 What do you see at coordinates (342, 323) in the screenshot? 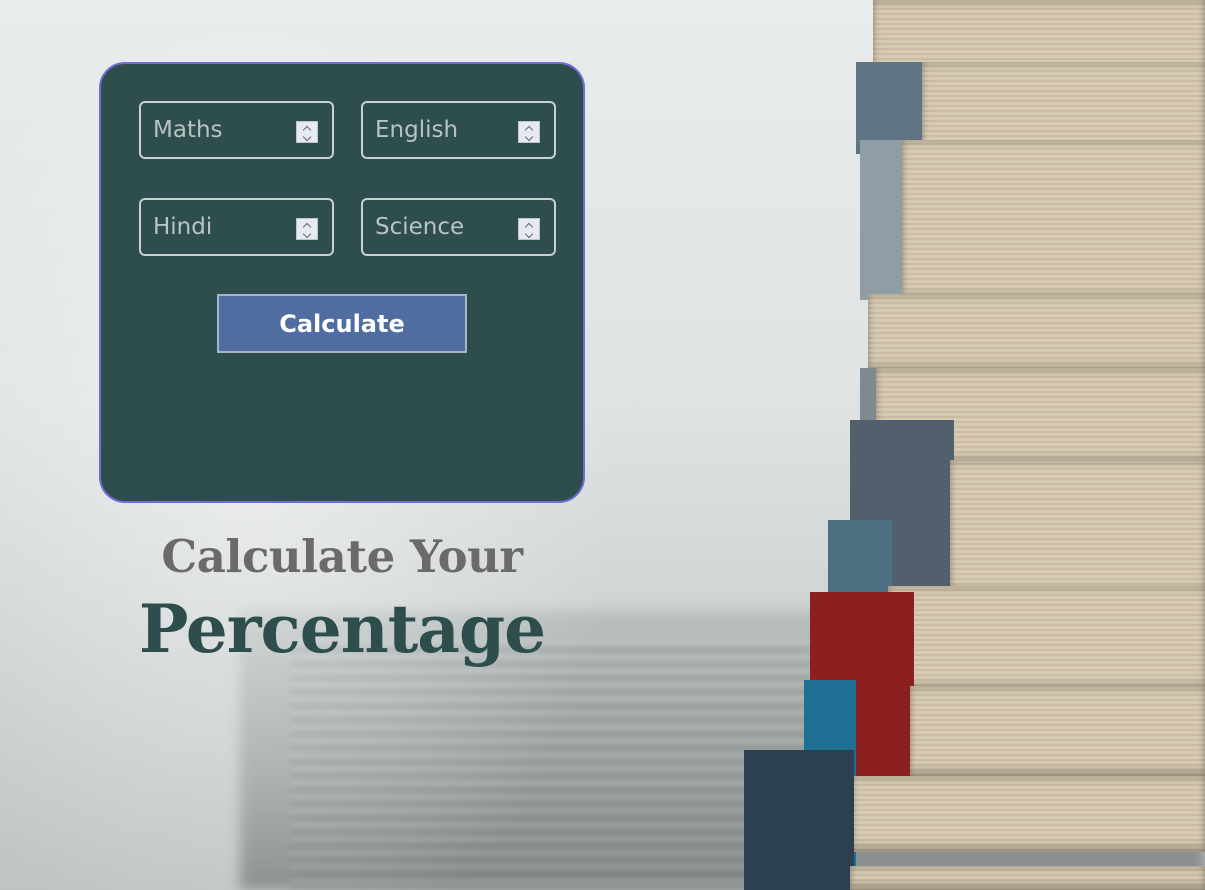
I see `calculate-button: Calculate` at bounding box center [342, 323].